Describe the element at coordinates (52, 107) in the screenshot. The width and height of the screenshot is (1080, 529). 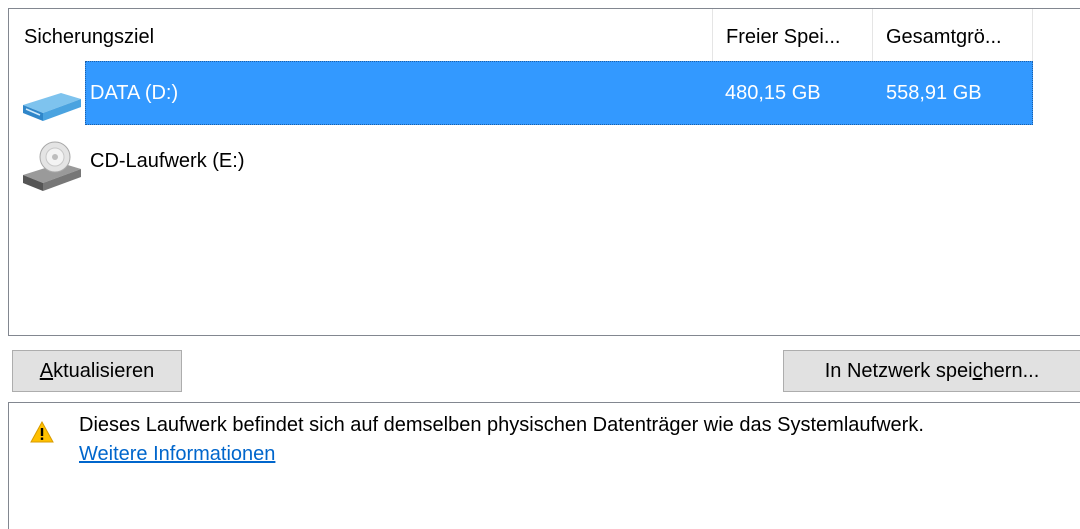
I see `hard-drive-icon` at that location.